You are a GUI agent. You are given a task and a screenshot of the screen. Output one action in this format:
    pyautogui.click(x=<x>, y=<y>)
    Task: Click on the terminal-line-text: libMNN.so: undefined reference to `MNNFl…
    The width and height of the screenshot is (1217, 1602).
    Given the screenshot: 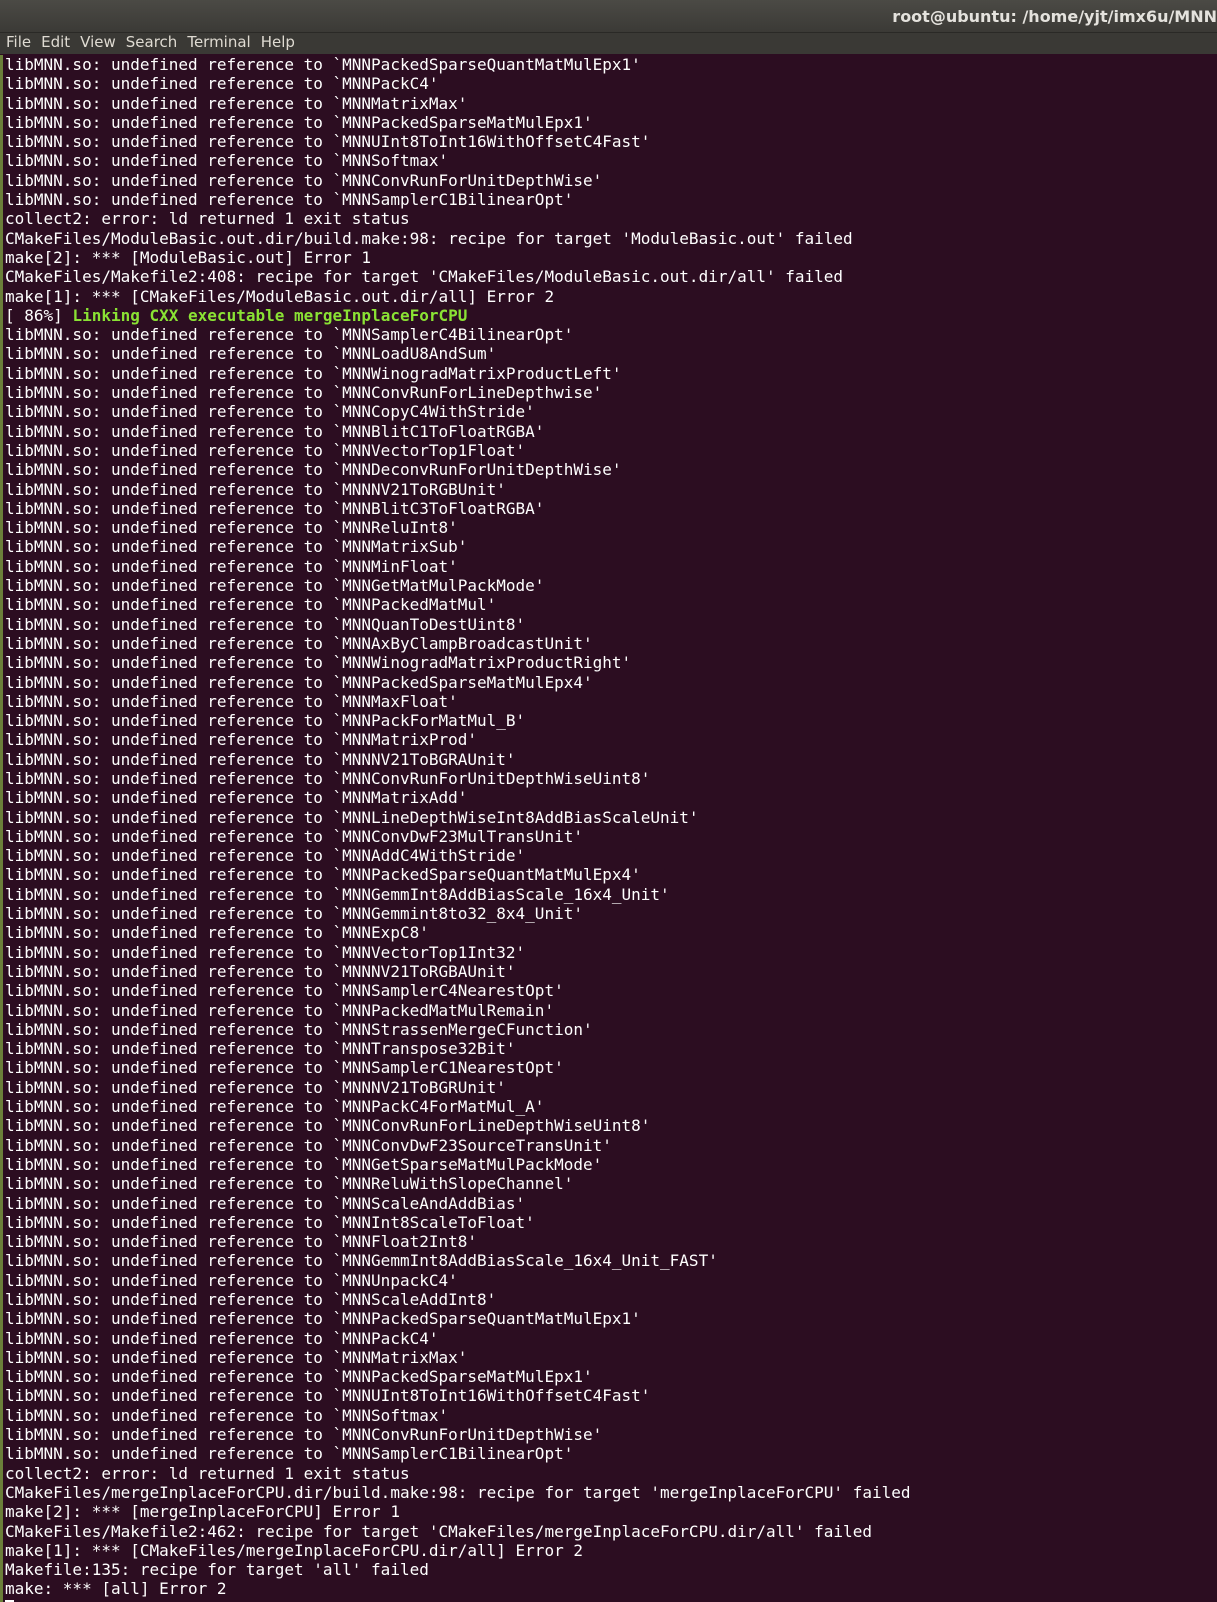 What is the action you would take?
    pyautogui.click(x=241, y=1242)
    